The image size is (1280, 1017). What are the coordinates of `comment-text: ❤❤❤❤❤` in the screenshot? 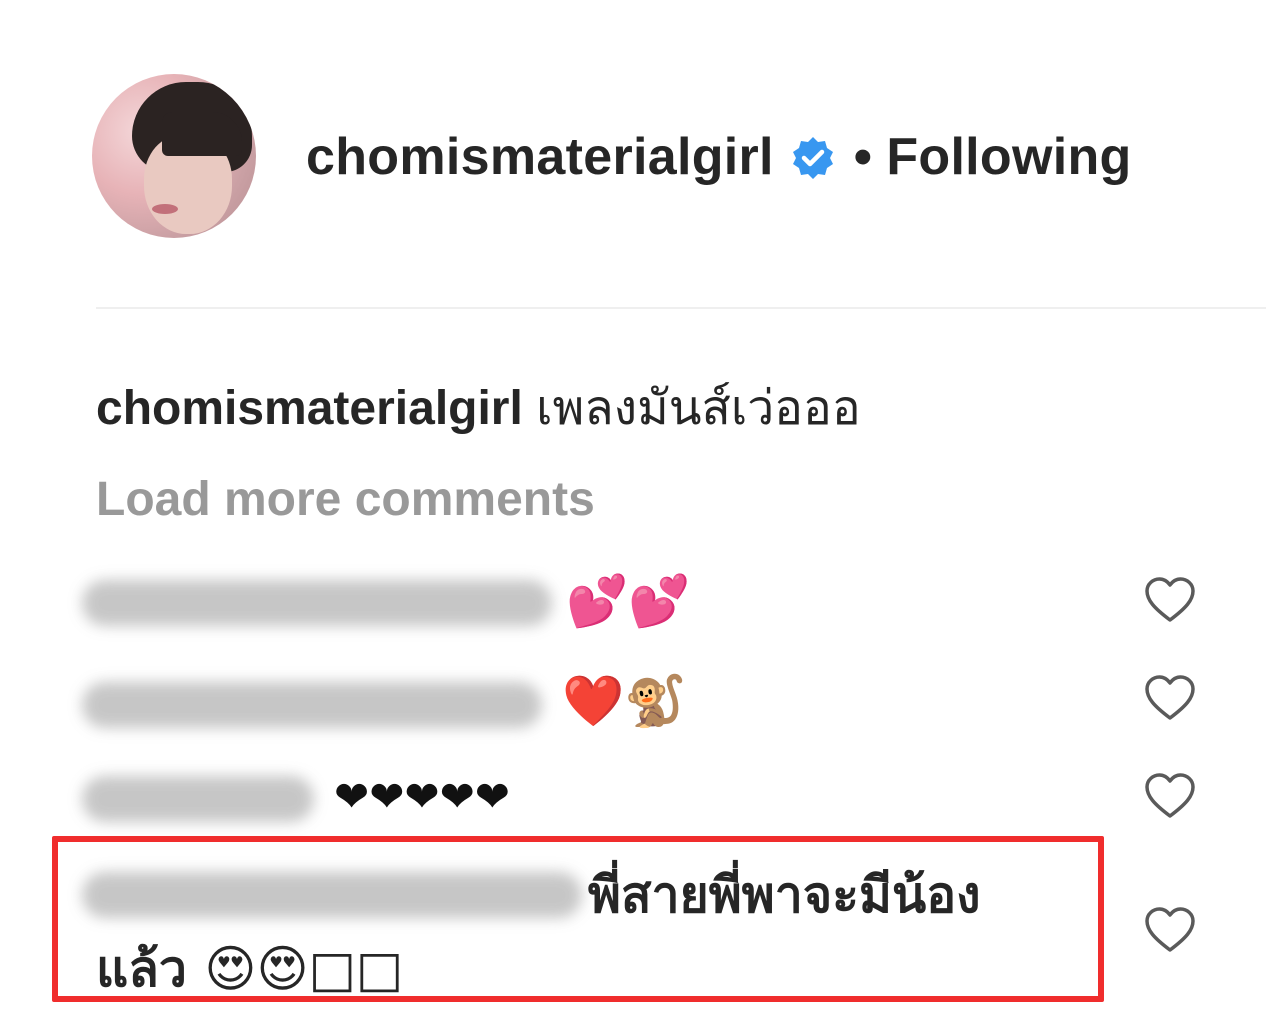 It's located at (422, 796).